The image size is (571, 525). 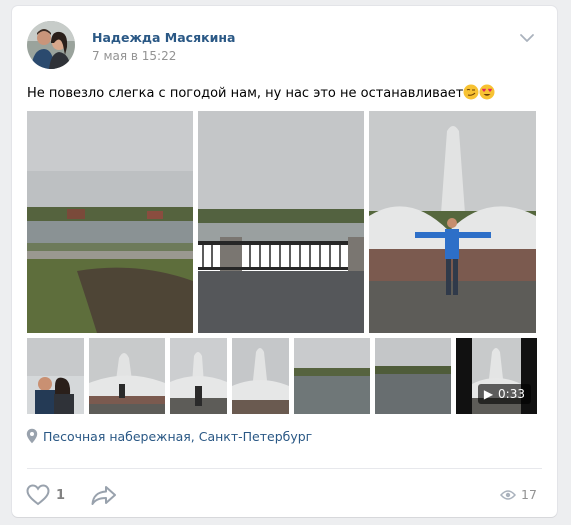 What do you see at coordinates (284, 468) in the screenshot?
I see `divider` at bounding box center [284, 468].